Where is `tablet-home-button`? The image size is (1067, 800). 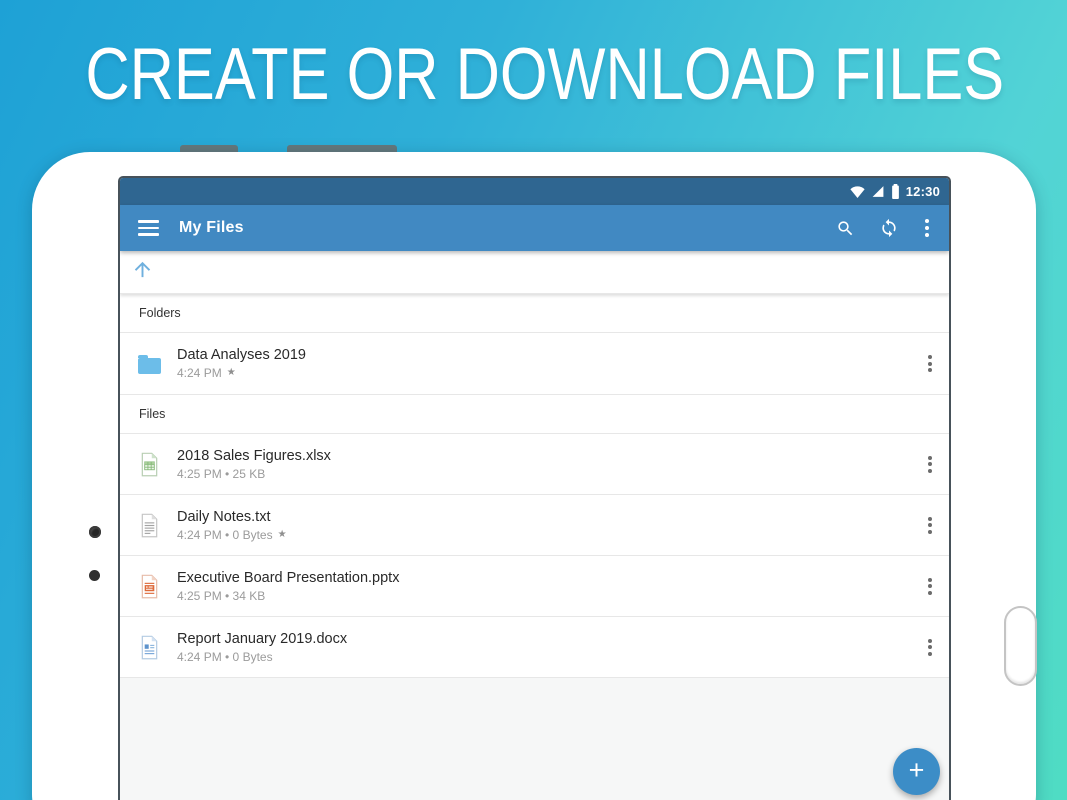 tablet-home-button is located at coordinates (1020, 646).